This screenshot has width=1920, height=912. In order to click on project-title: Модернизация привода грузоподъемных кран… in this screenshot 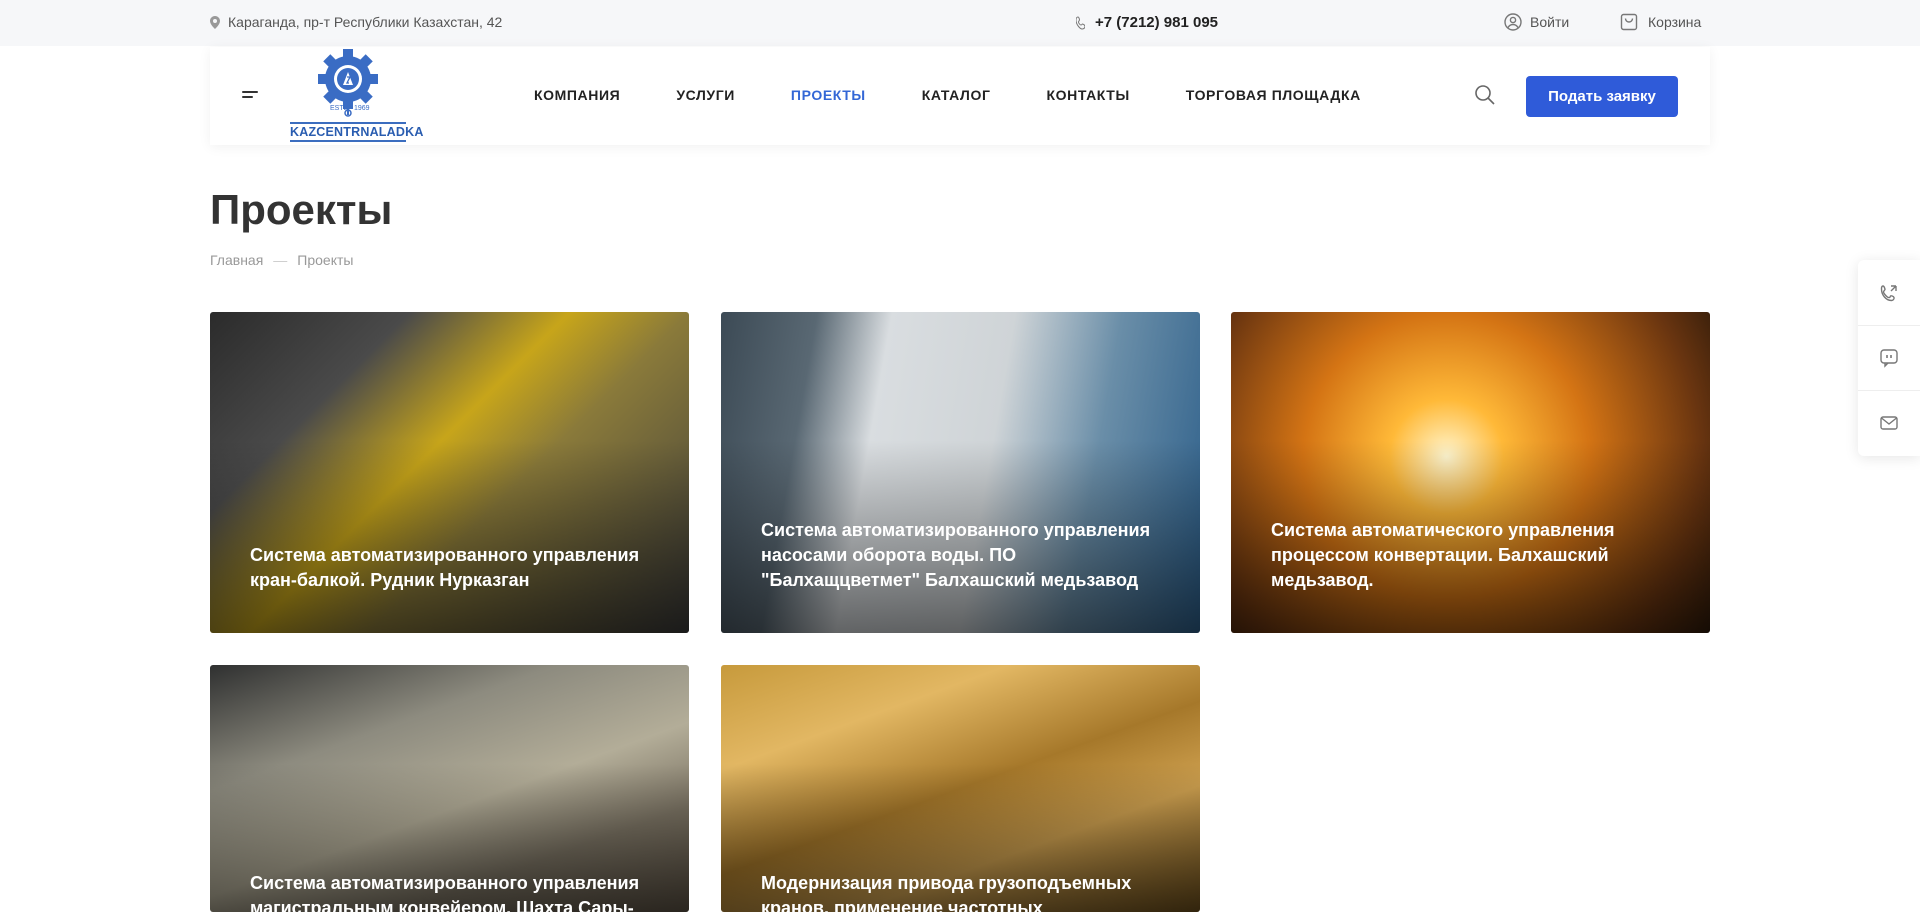, I will do `click(961, 891)`.